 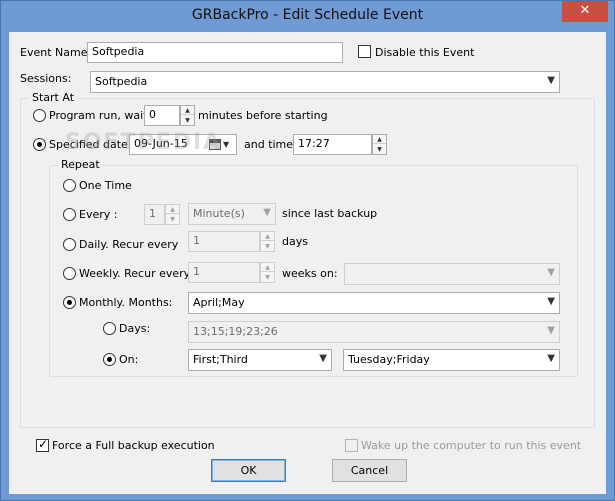 What do you see at coordinates (452, 274) in the screenshot?
I see `weekly-days-select: ▼` at bounding box center [452, 274].